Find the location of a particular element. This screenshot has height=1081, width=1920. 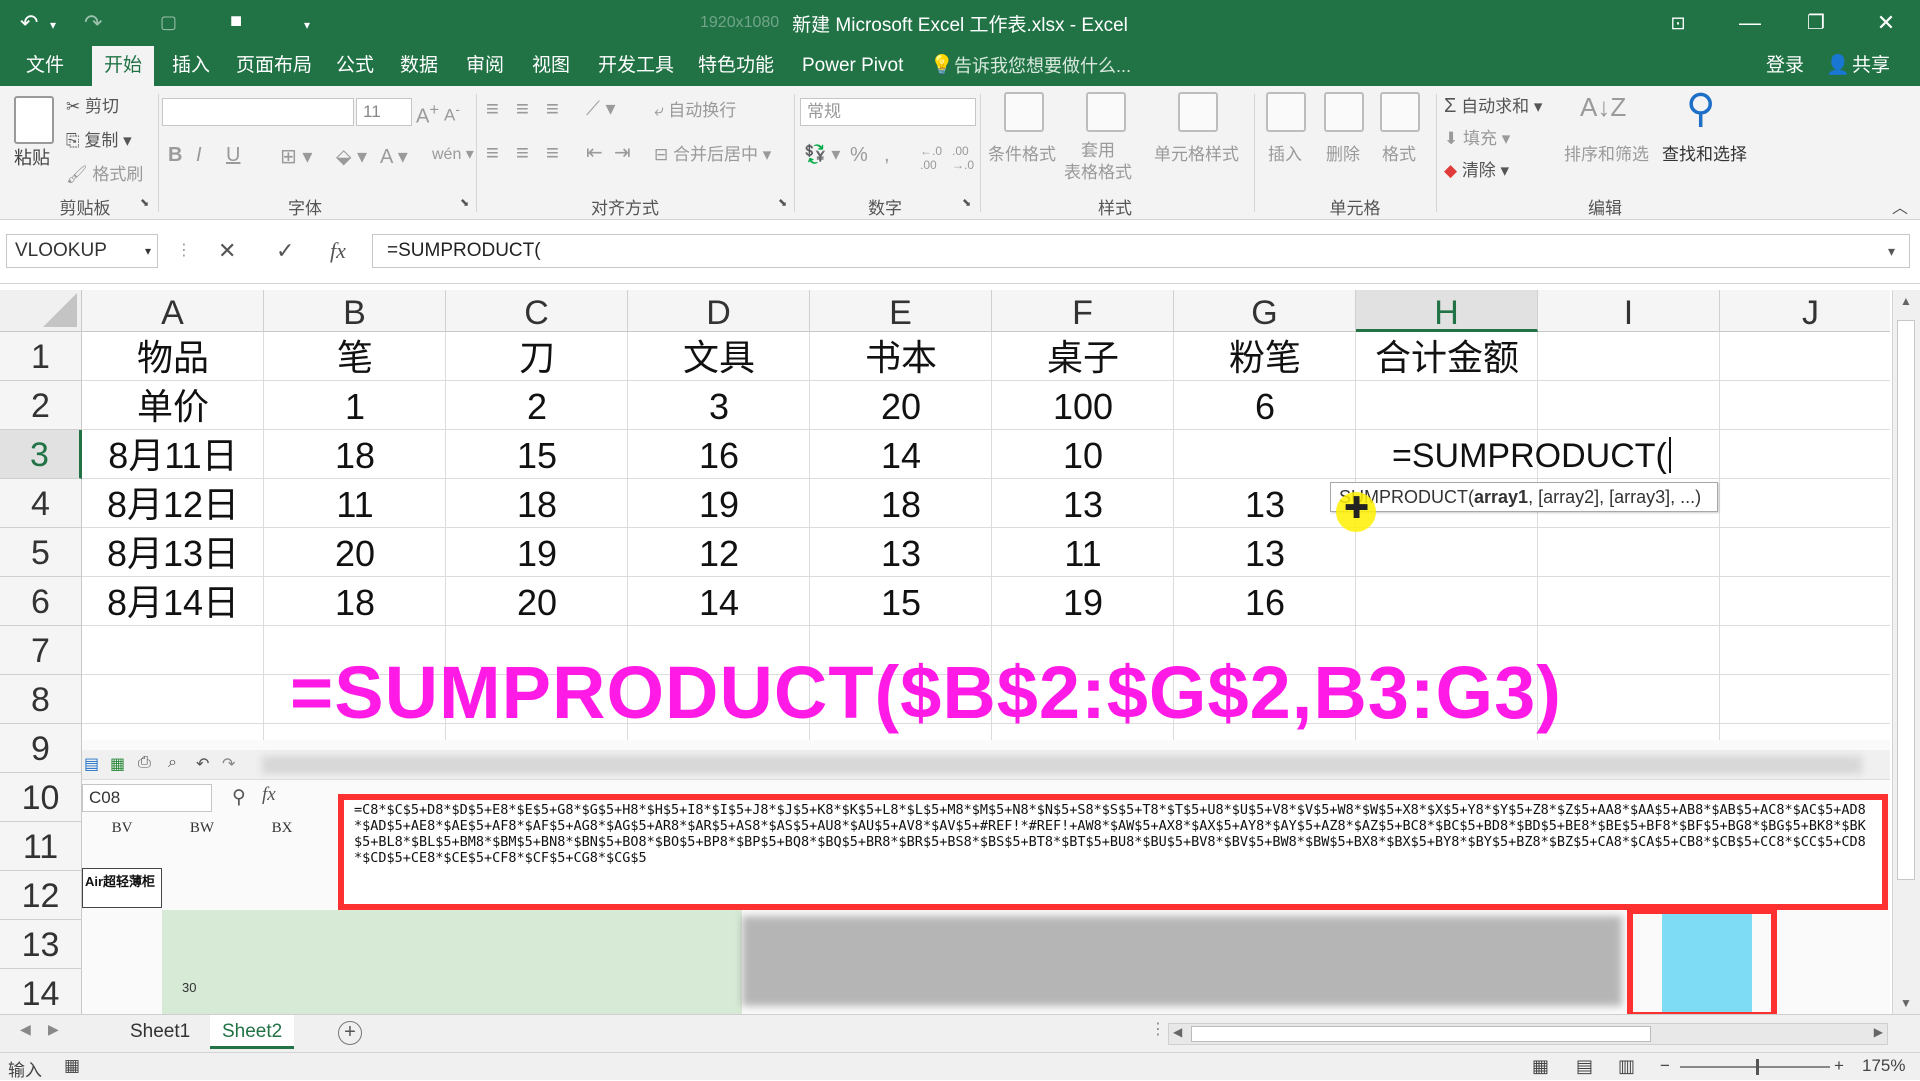

cell-e2: 20 is located at coordinates (901, 405).